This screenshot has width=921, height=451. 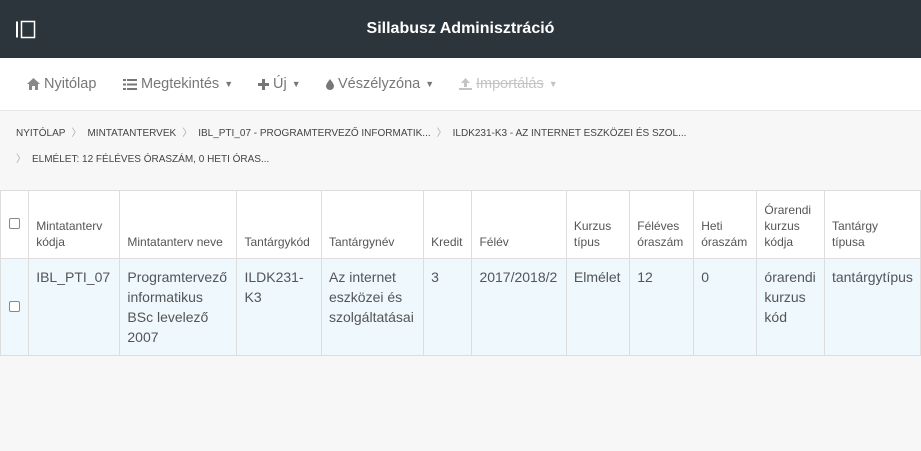 I want to click on top-navbar: Sillabusz Adminisztráció, so click(x=460, y=29).